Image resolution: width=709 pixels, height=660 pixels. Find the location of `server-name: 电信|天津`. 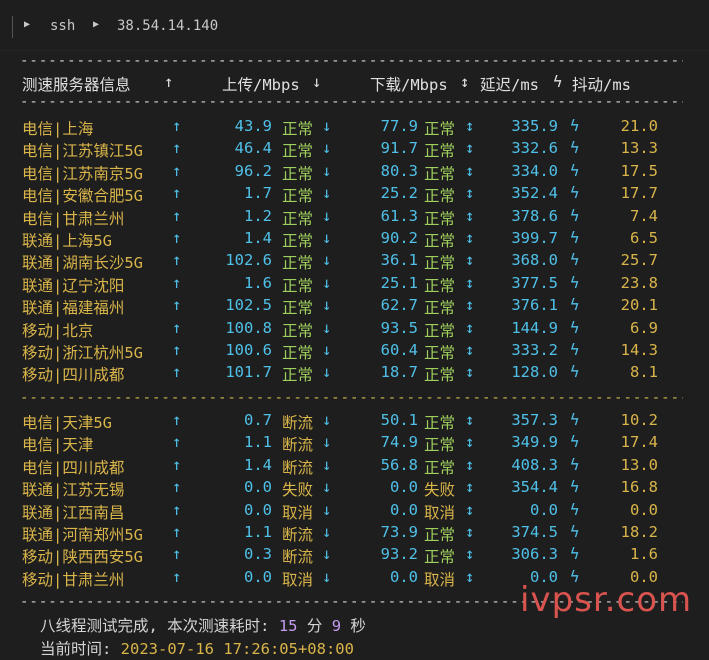

server-name: 电信|天津 is located at coordinates (58, 445).